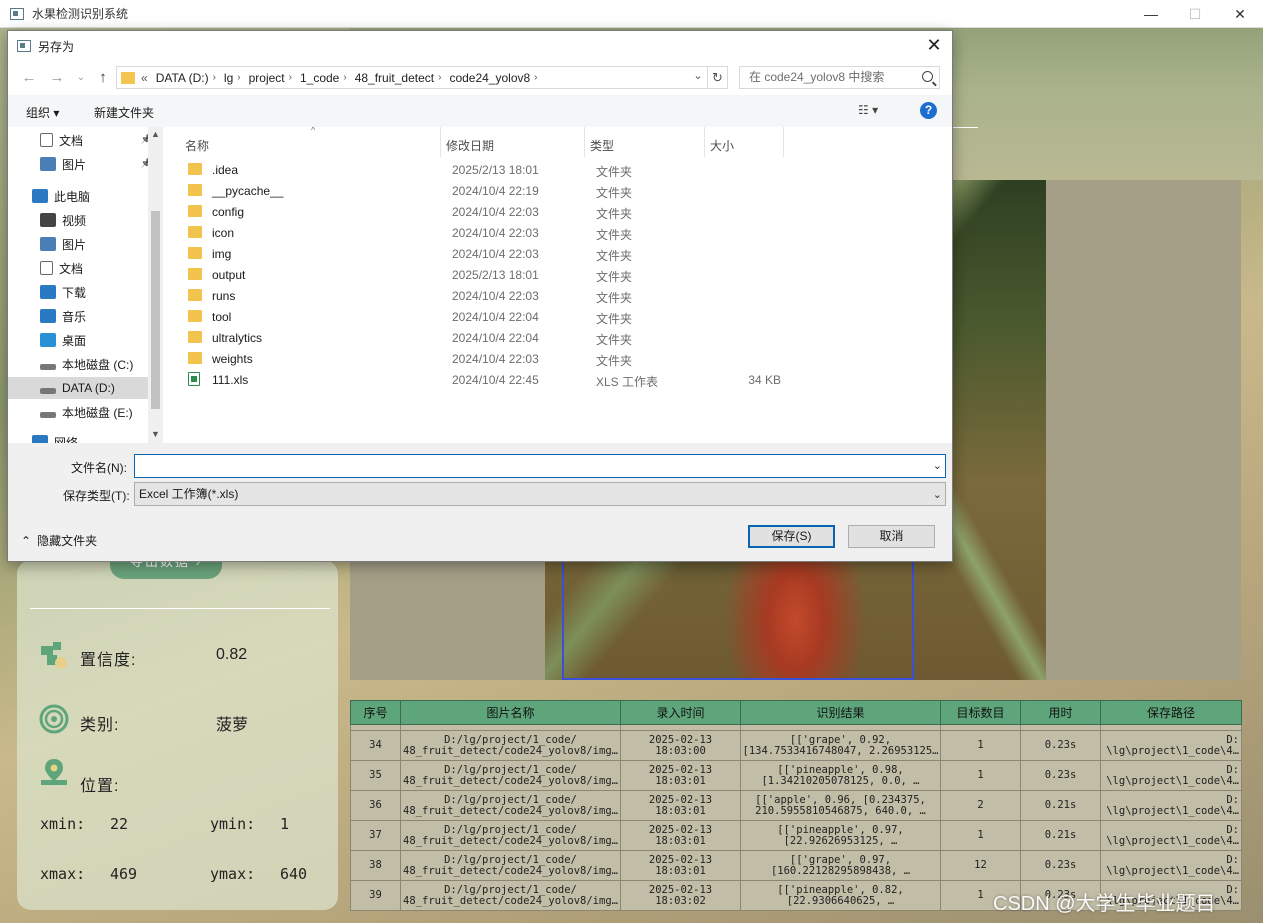 Image resolution: width=1263 pixels, height=923 pixels. Describe the element at coordinates (81, 292) in the screenshot. I see `nav-item: 下载` at that location.